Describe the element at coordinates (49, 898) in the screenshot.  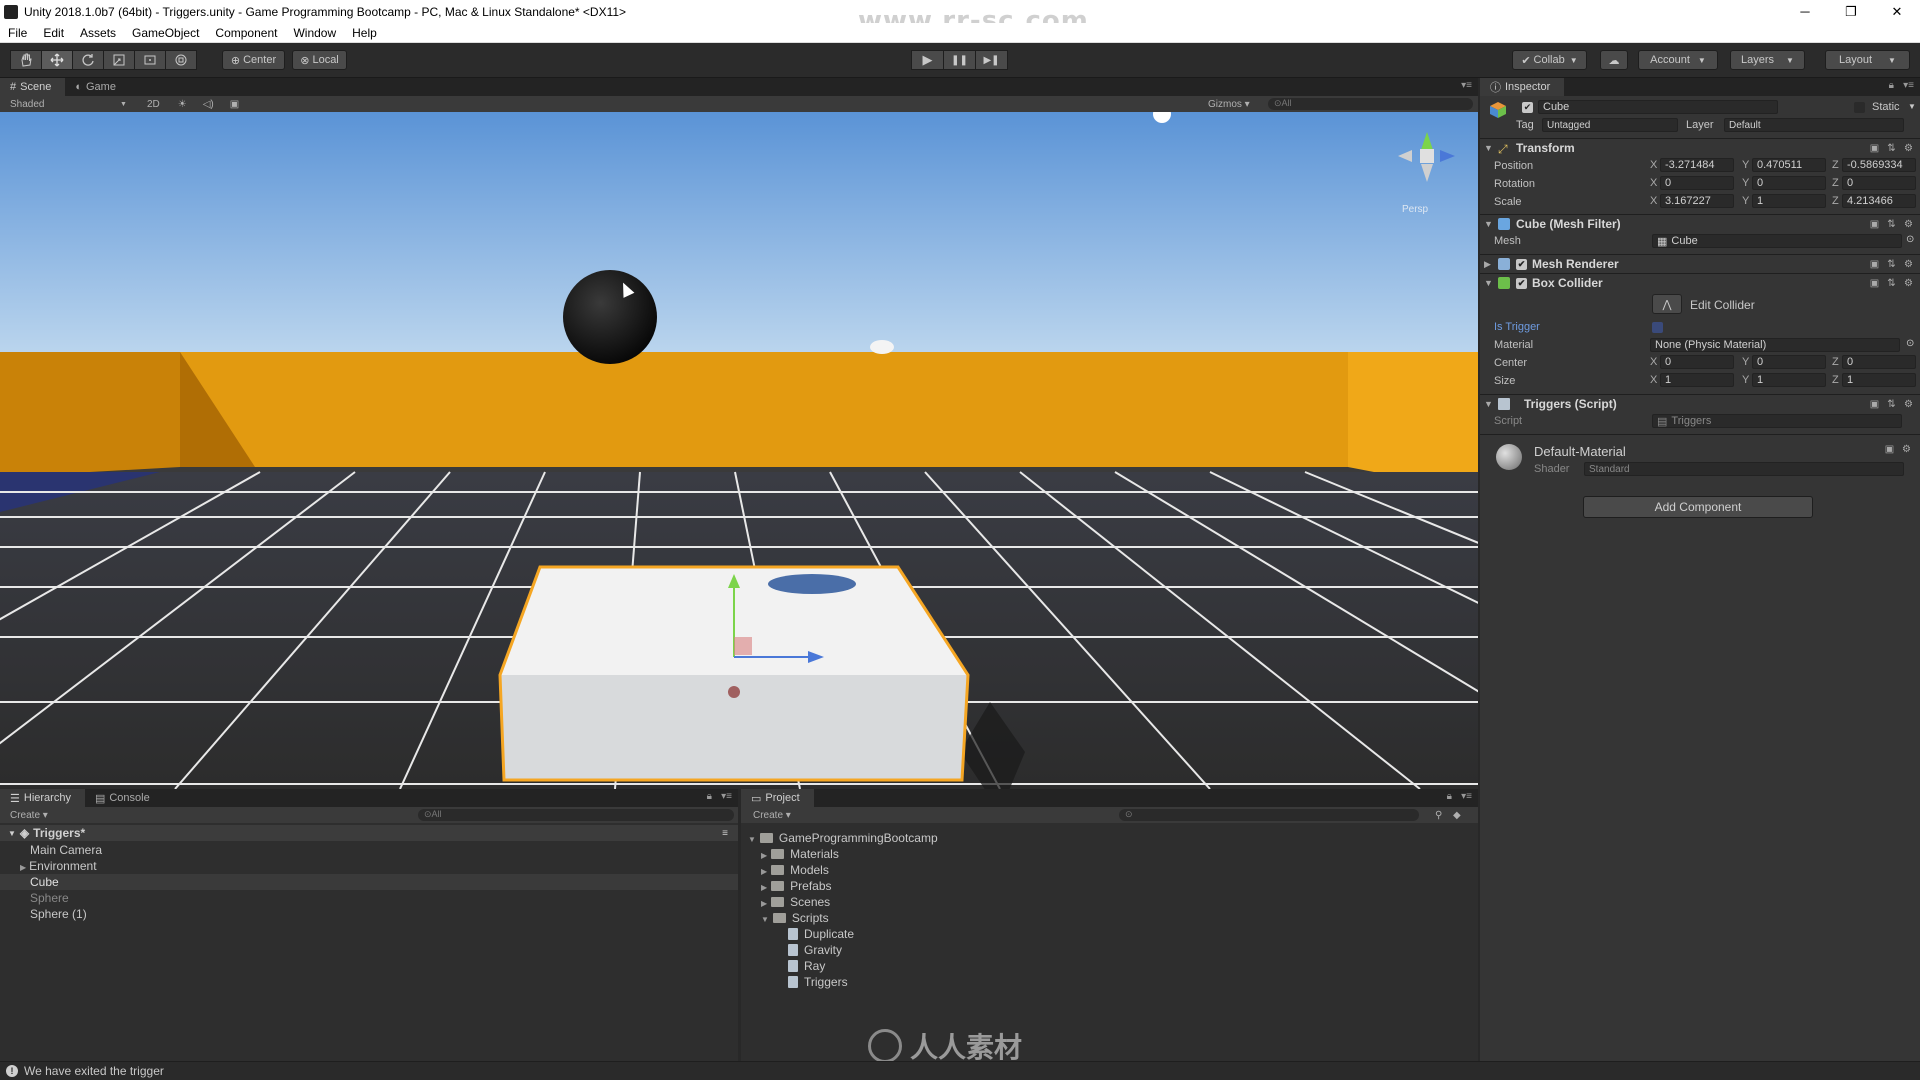
I see `hierarchy-item-sphere: Sphere` at that location.